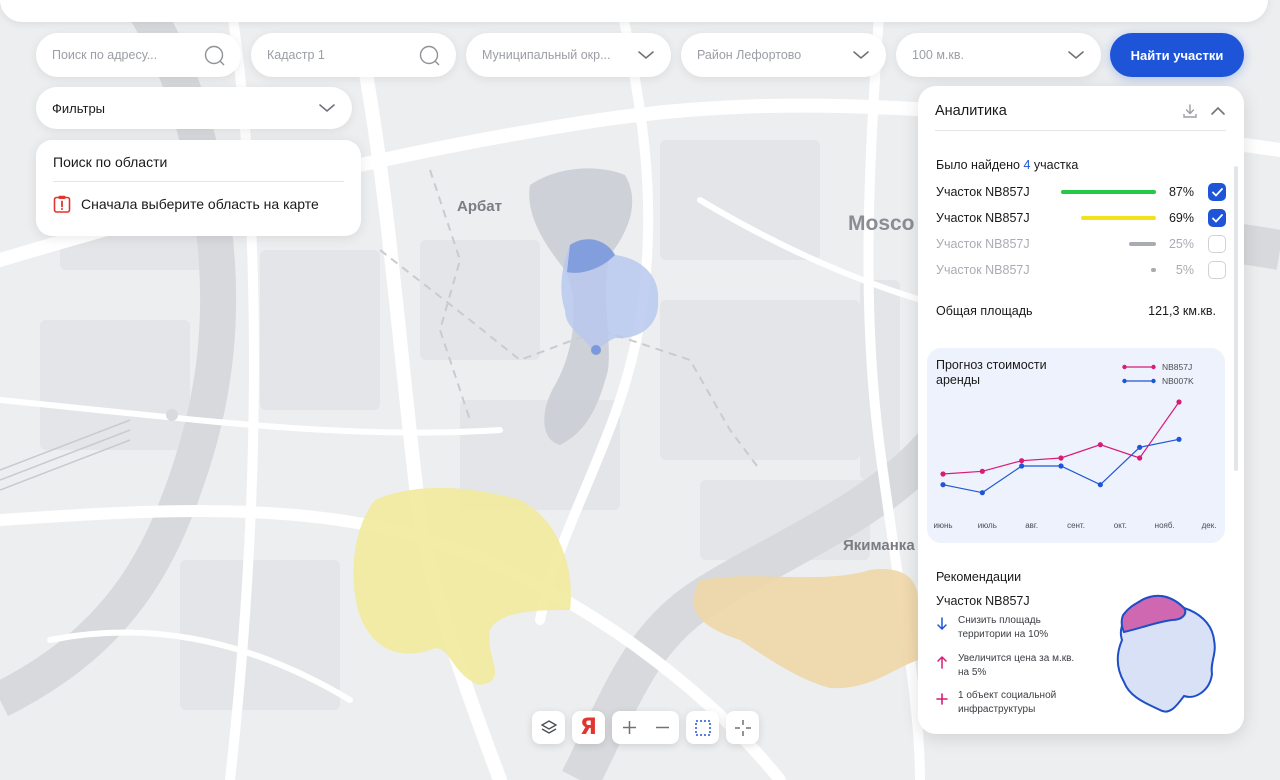  What do you see at coordinates (662, 727) in the screenshot?
I see `zoom-out-icon` at bounding box center [662, 727].